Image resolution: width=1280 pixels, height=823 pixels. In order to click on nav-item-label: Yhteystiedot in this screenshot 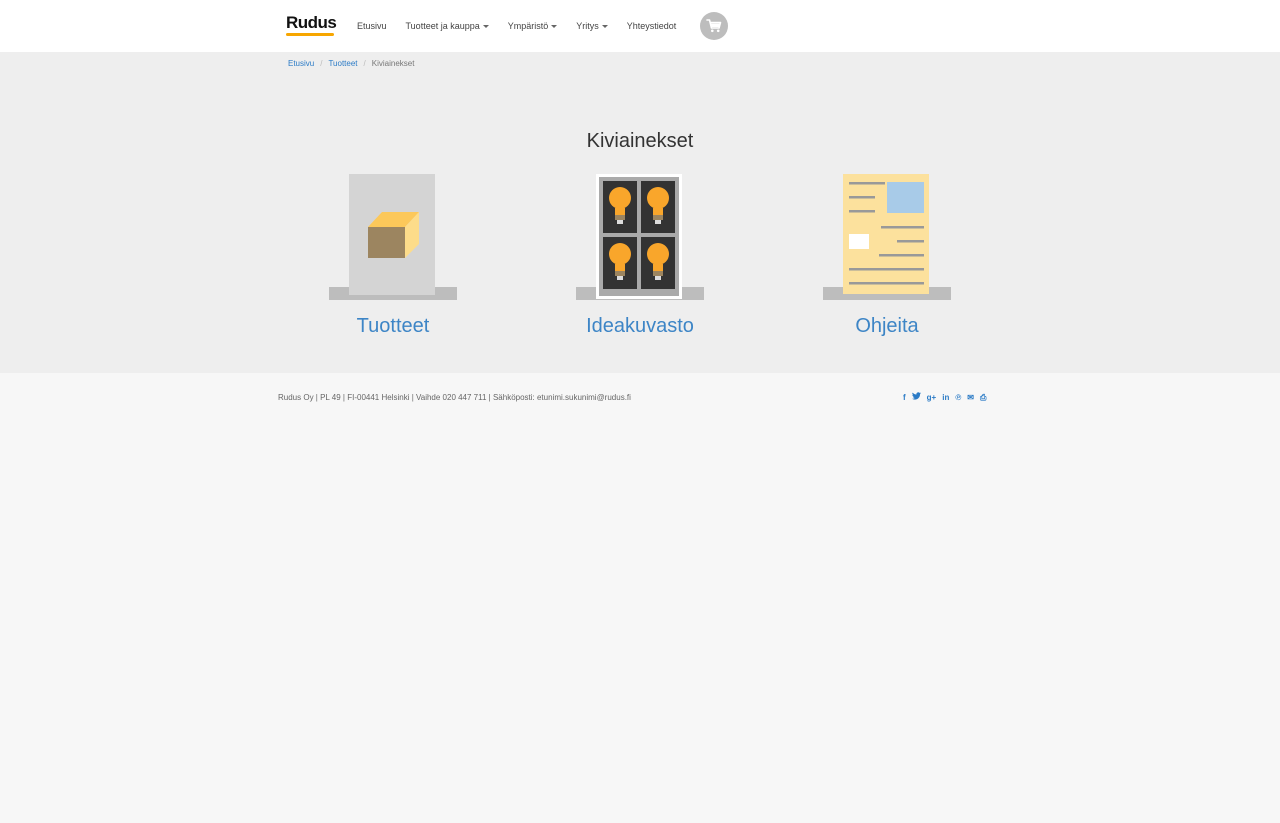, I will do `click(651, 26)`.